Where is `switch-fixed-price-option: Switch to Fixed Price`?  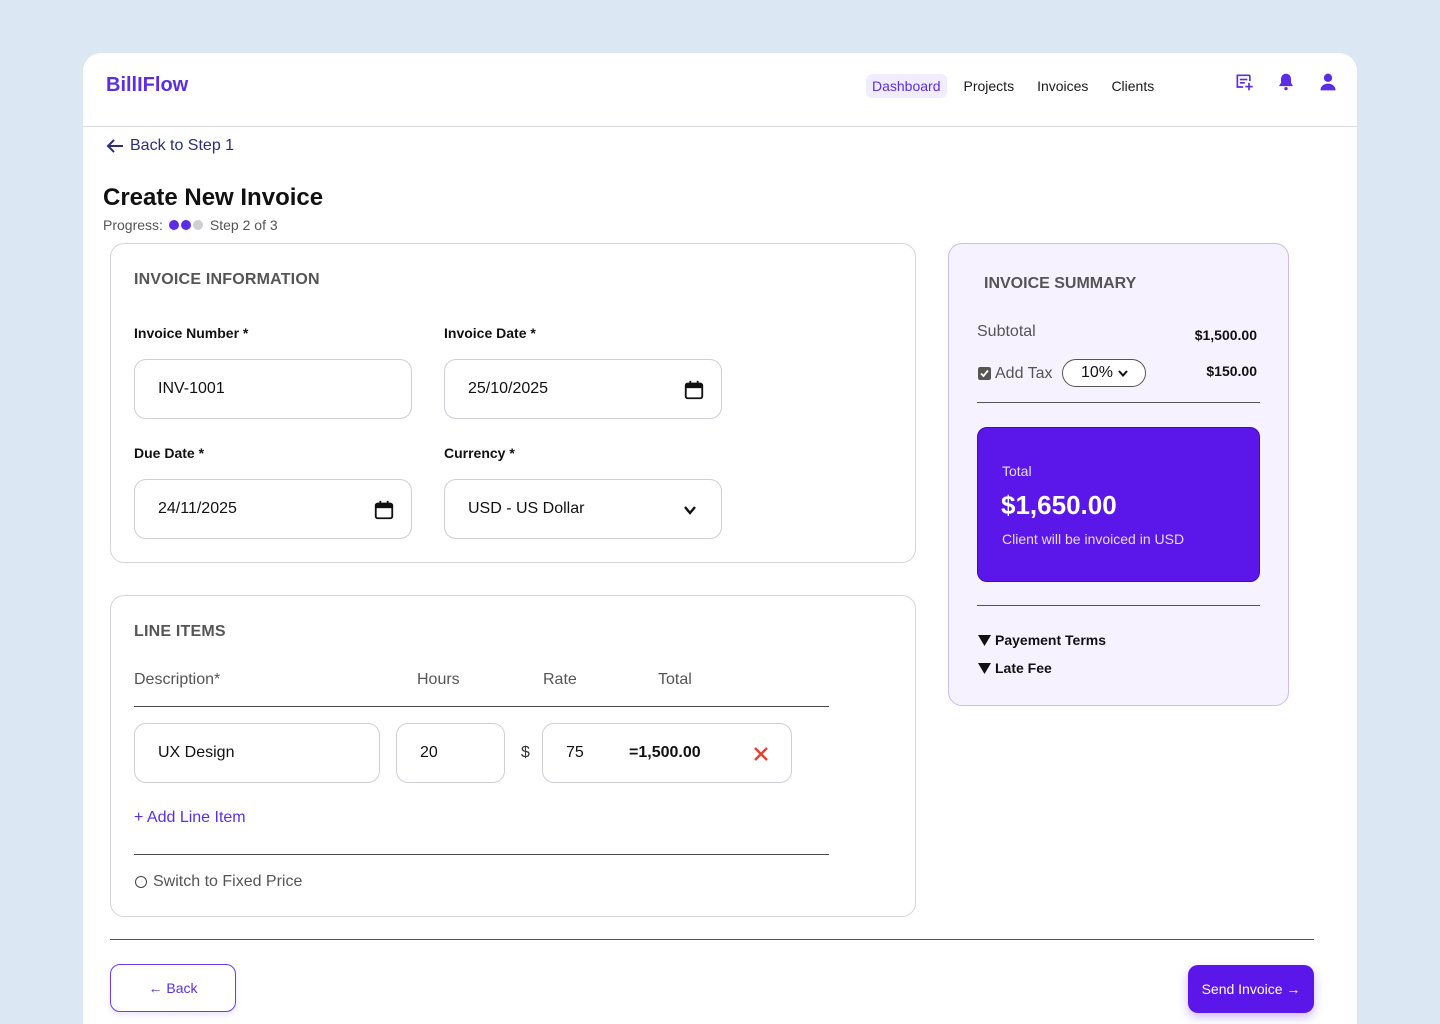
switch-fixed-price-option: Switch to Fixed Price is located at coordinates (218, 882).